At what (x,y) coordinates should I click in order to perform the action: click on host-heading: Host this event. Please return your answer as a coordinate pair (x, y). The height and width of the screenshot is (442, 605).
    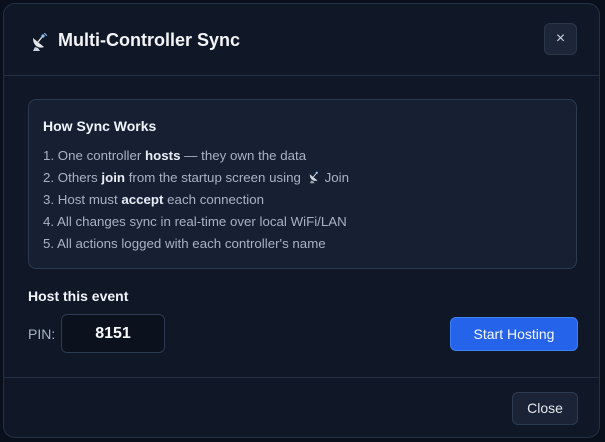
    Looking at the image, I should click on (78, 296).